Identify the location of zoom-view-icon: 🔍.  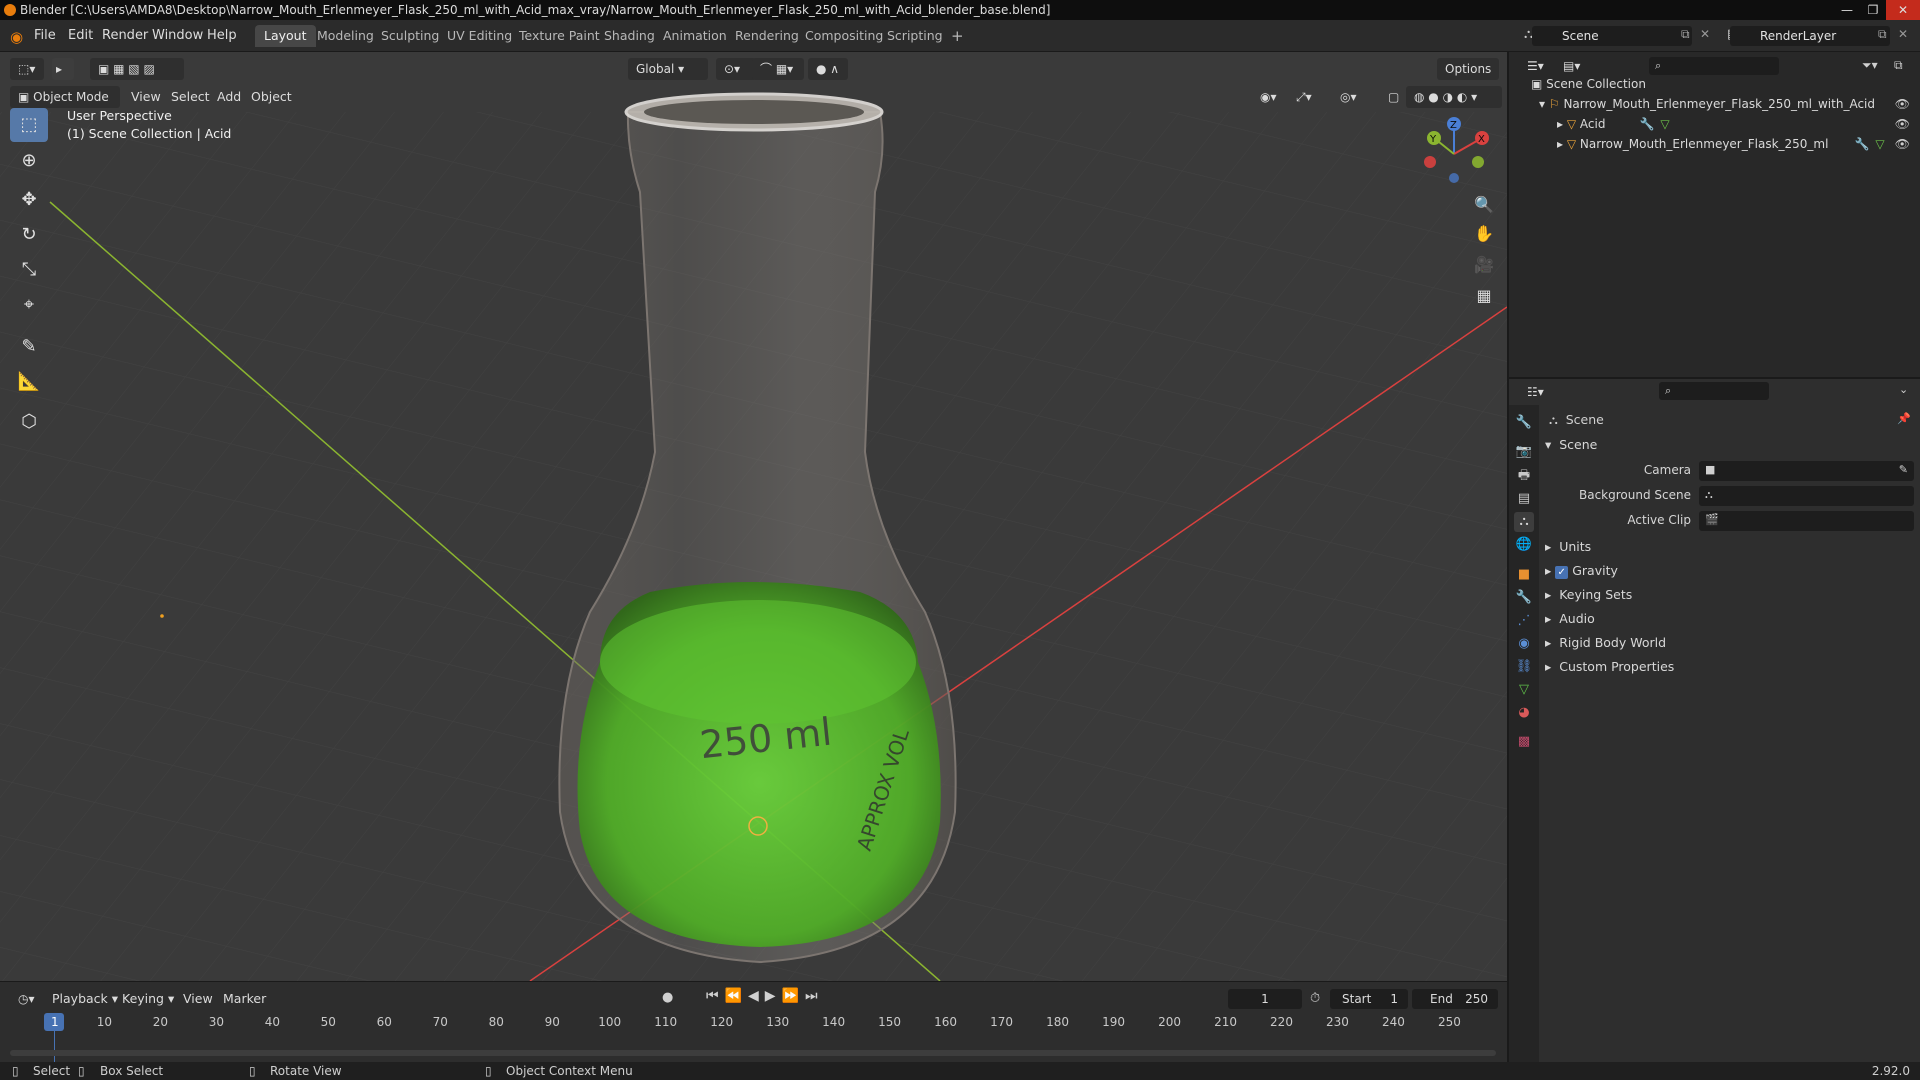
(1484, 205).